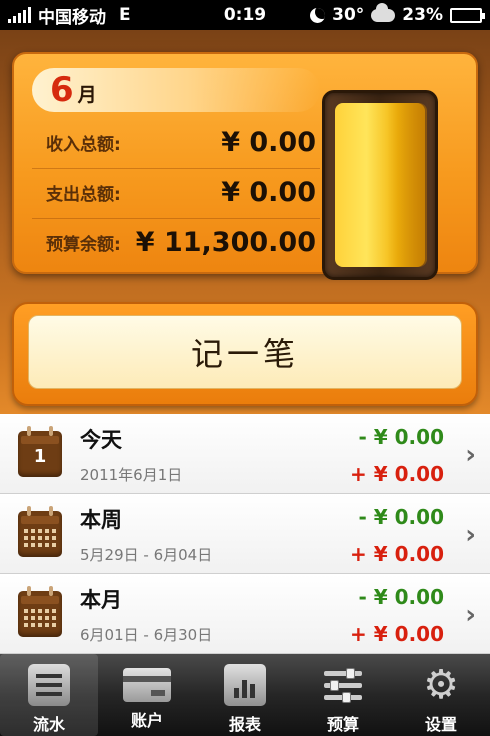  What do you see at coordinates (467, 15) in the screenshot?
I see `battery-icon` at bounding box center [467, 15].